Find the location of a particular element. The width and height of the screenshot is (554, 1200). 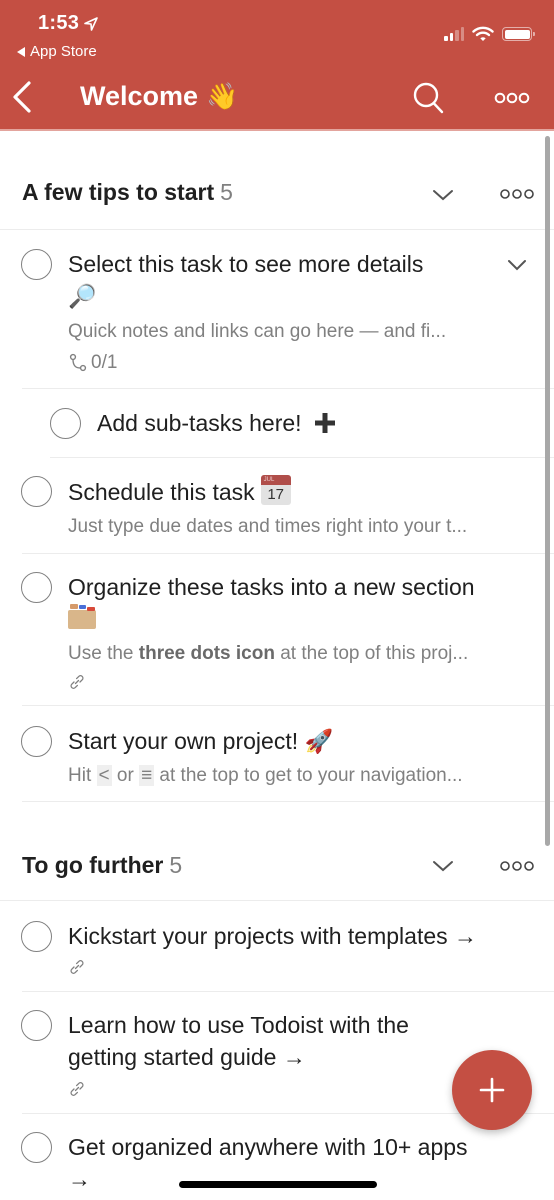

task-title-text: Start your own project! is located at coordinates (183, 741).